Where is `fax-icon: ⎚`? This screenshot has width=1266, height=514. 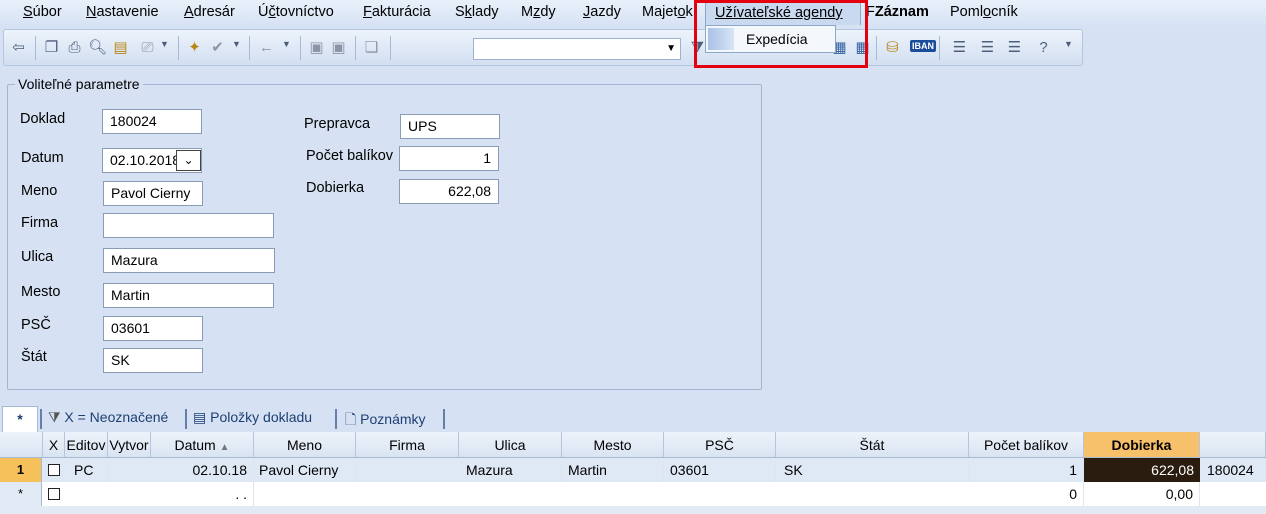 fax-icon: ⎚ is located at coordinates (147, 47).